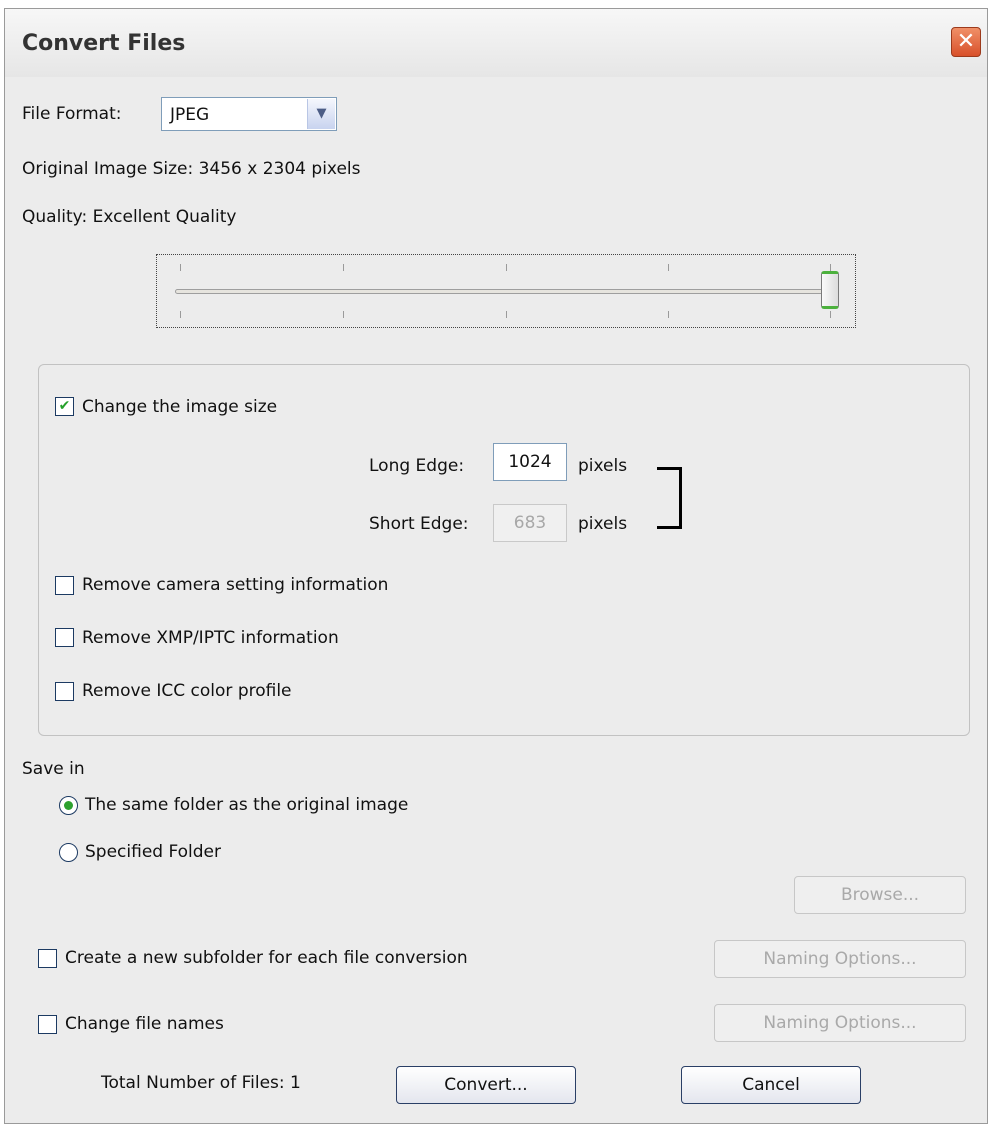 This screenshot has width=991, height=1124. I want to click on change-size-checkbox: ✔, so click(64, 406).